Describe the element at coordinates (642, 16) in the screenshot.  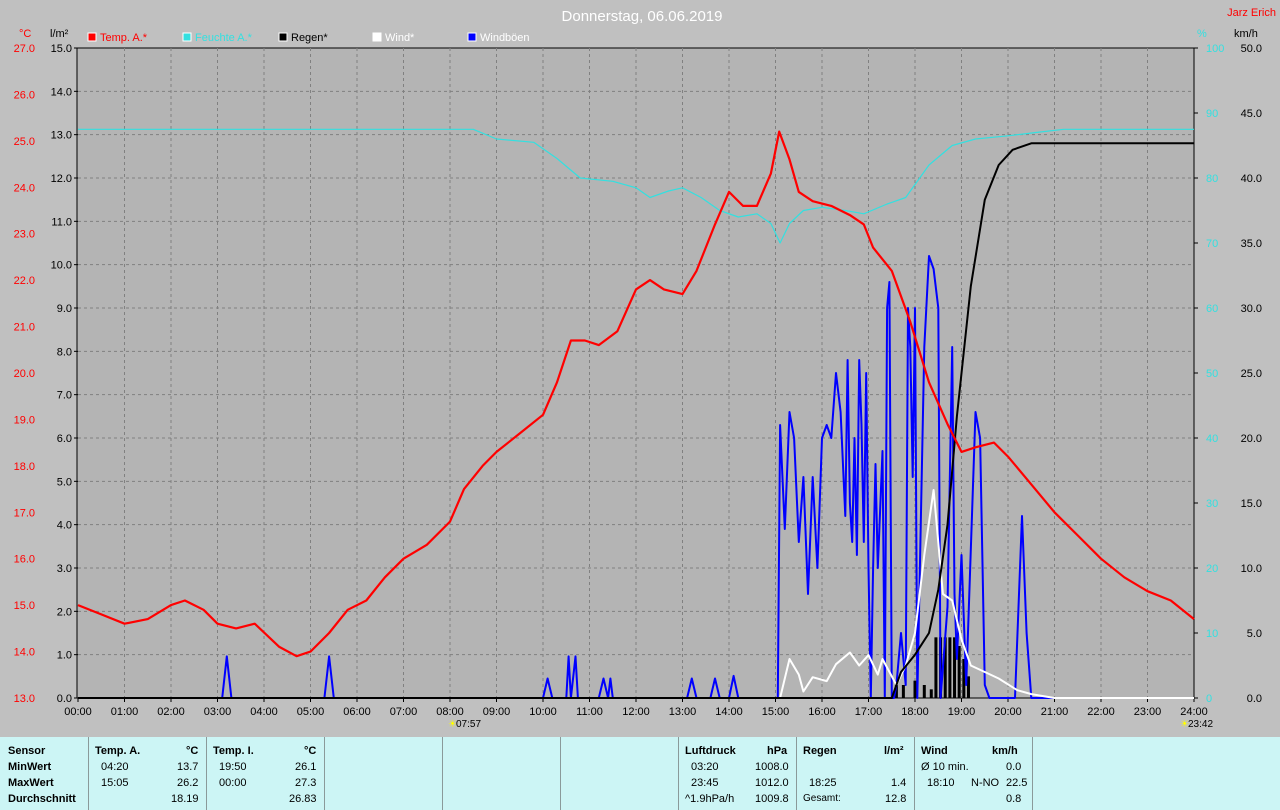
I see `chart-title: Donnerstag, 06.06.2019` at that location.